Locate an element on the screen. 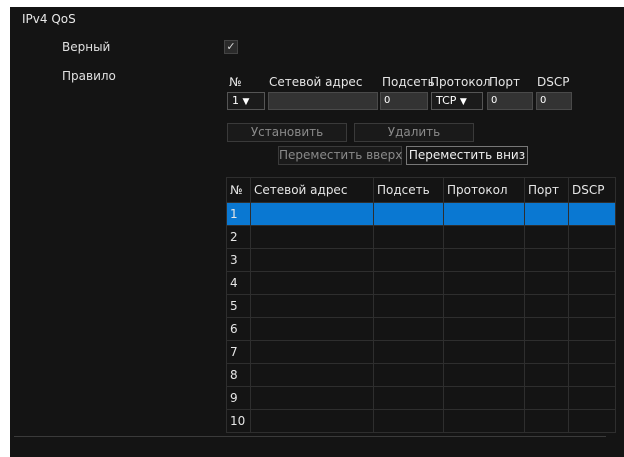 The width and height of the screenshot is (624, 457). table-row: 5 is located at coordinates (421, 306).